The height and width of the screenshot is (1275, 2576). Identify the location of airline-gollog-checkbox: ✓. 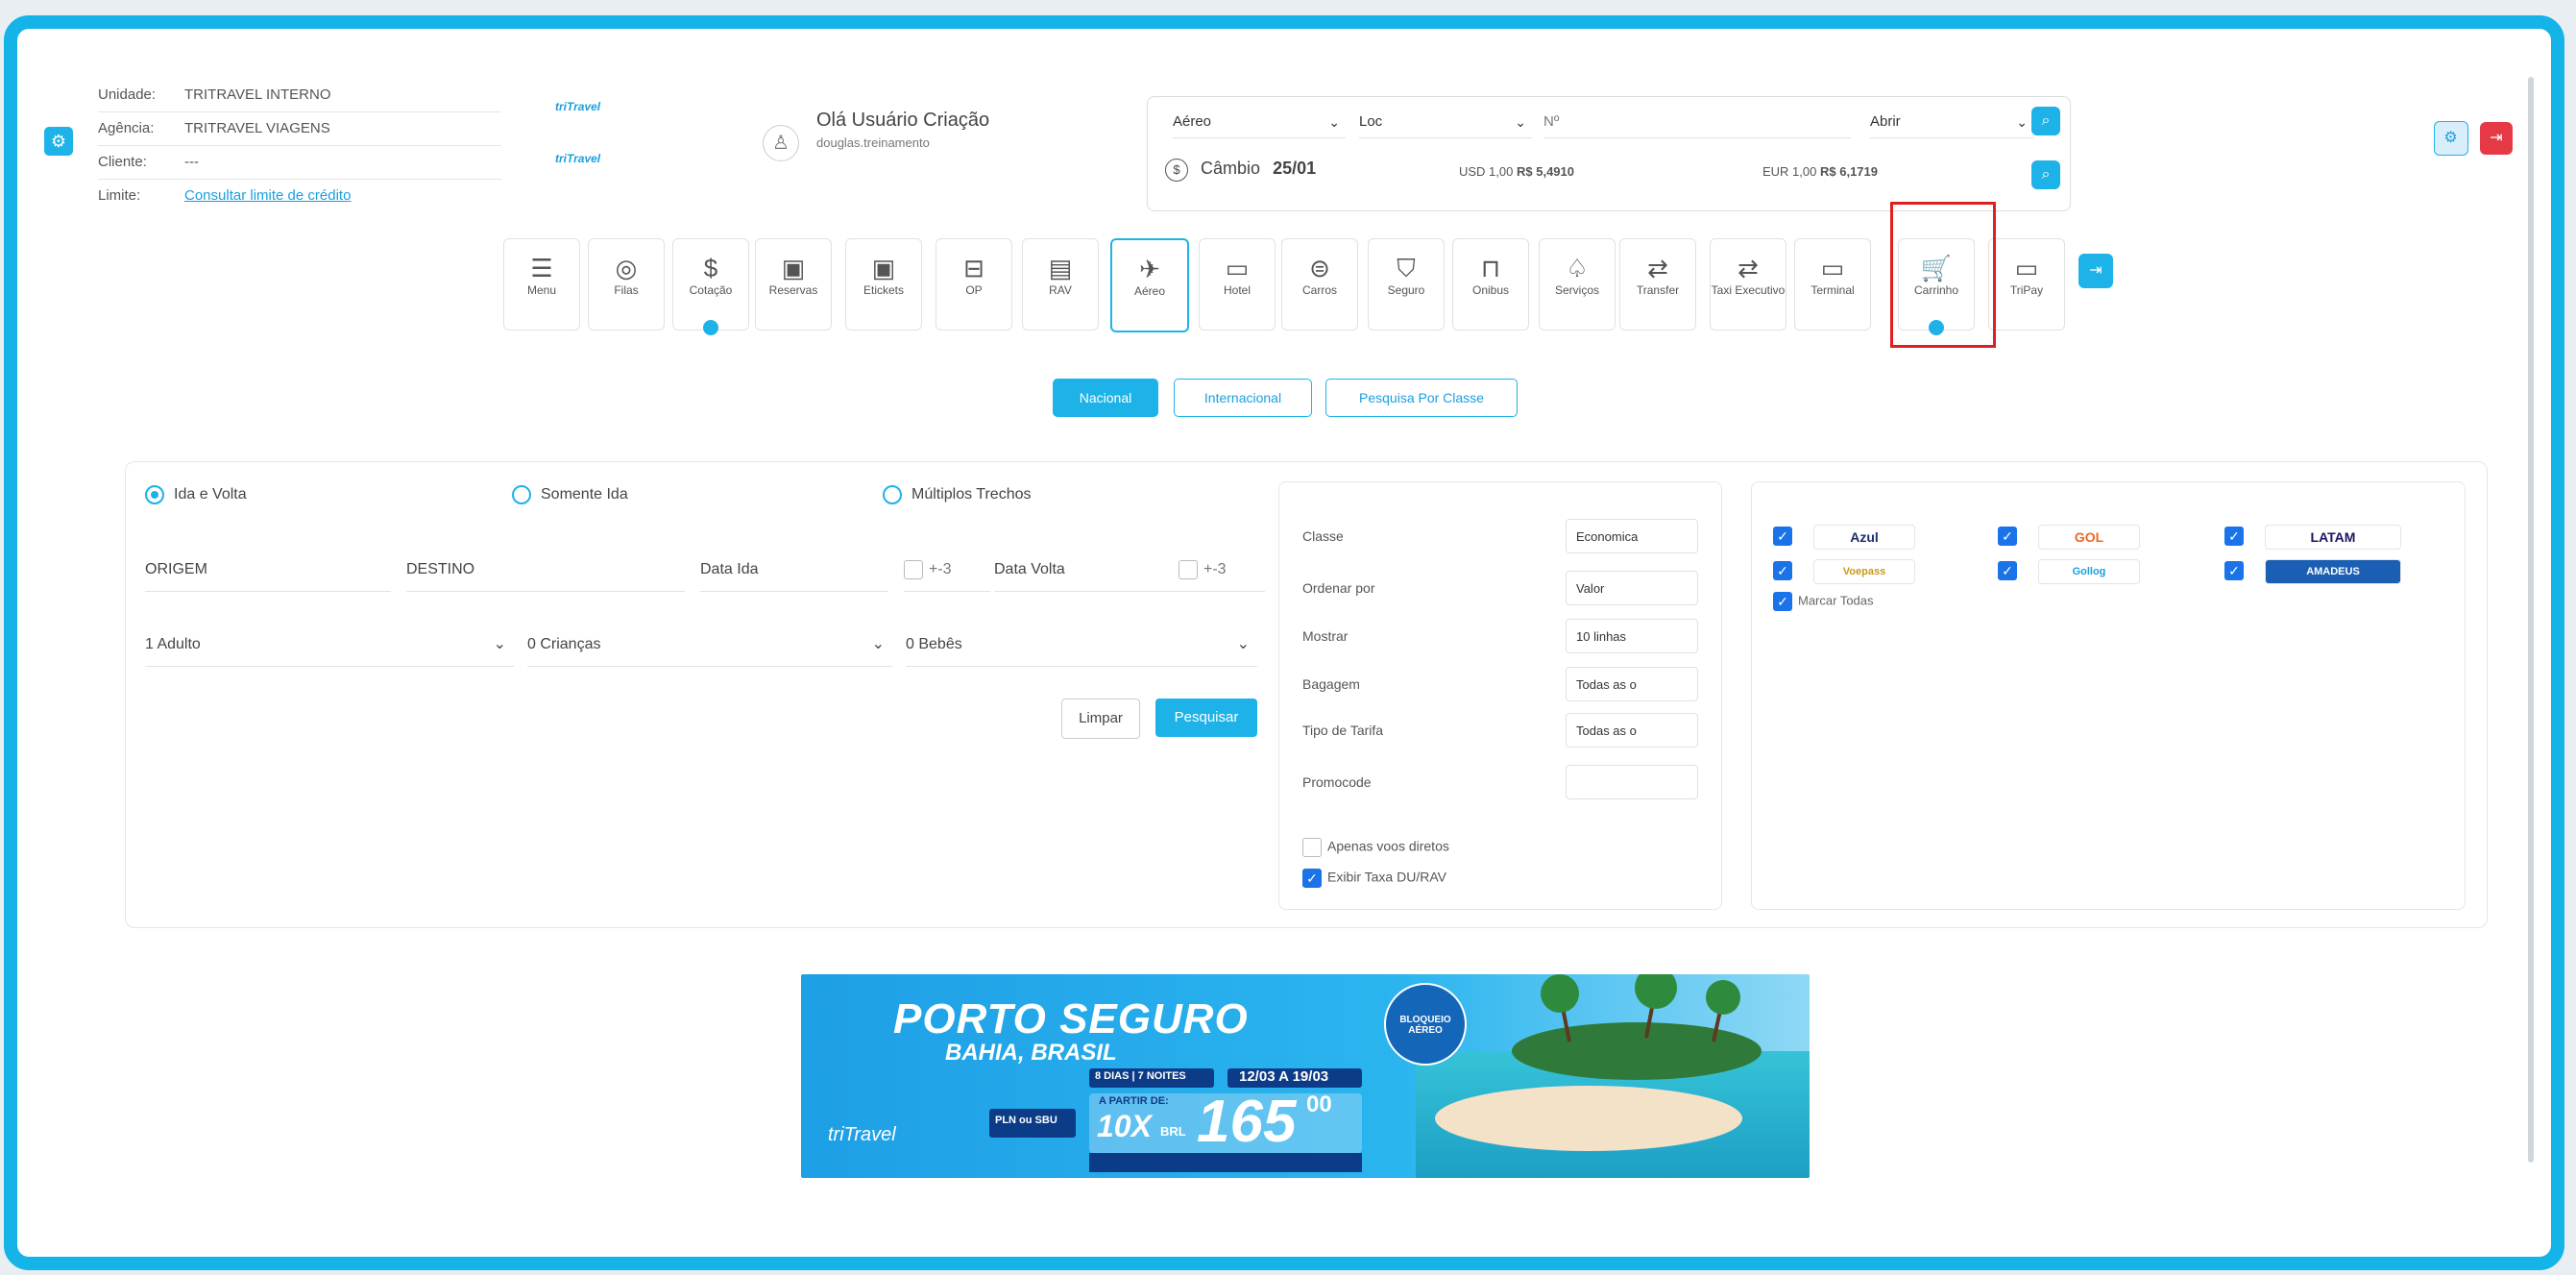
(2010, 570).